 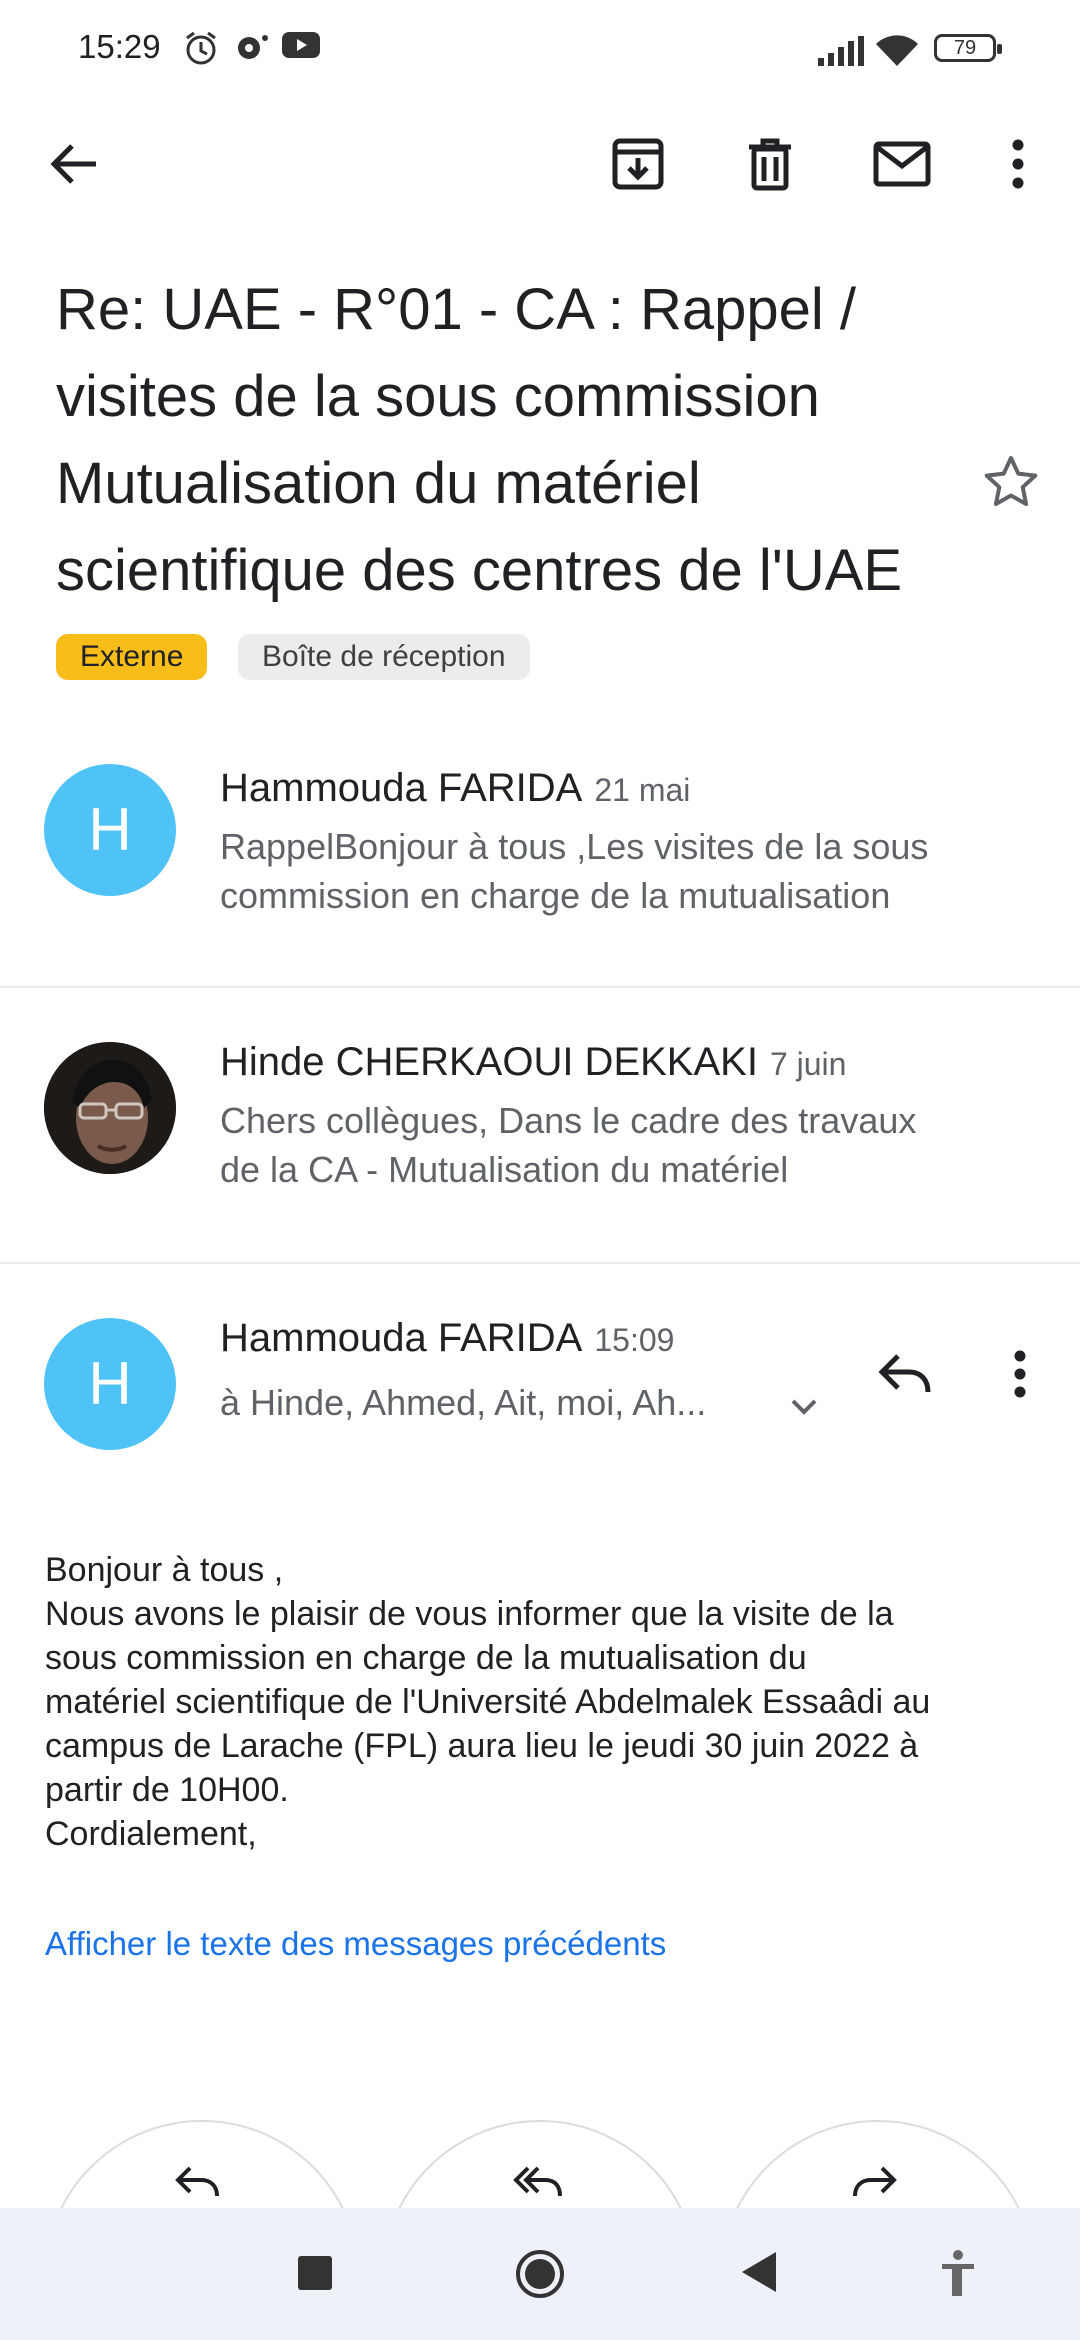 I want to click on archive-icon, so click(x=638, y=164).